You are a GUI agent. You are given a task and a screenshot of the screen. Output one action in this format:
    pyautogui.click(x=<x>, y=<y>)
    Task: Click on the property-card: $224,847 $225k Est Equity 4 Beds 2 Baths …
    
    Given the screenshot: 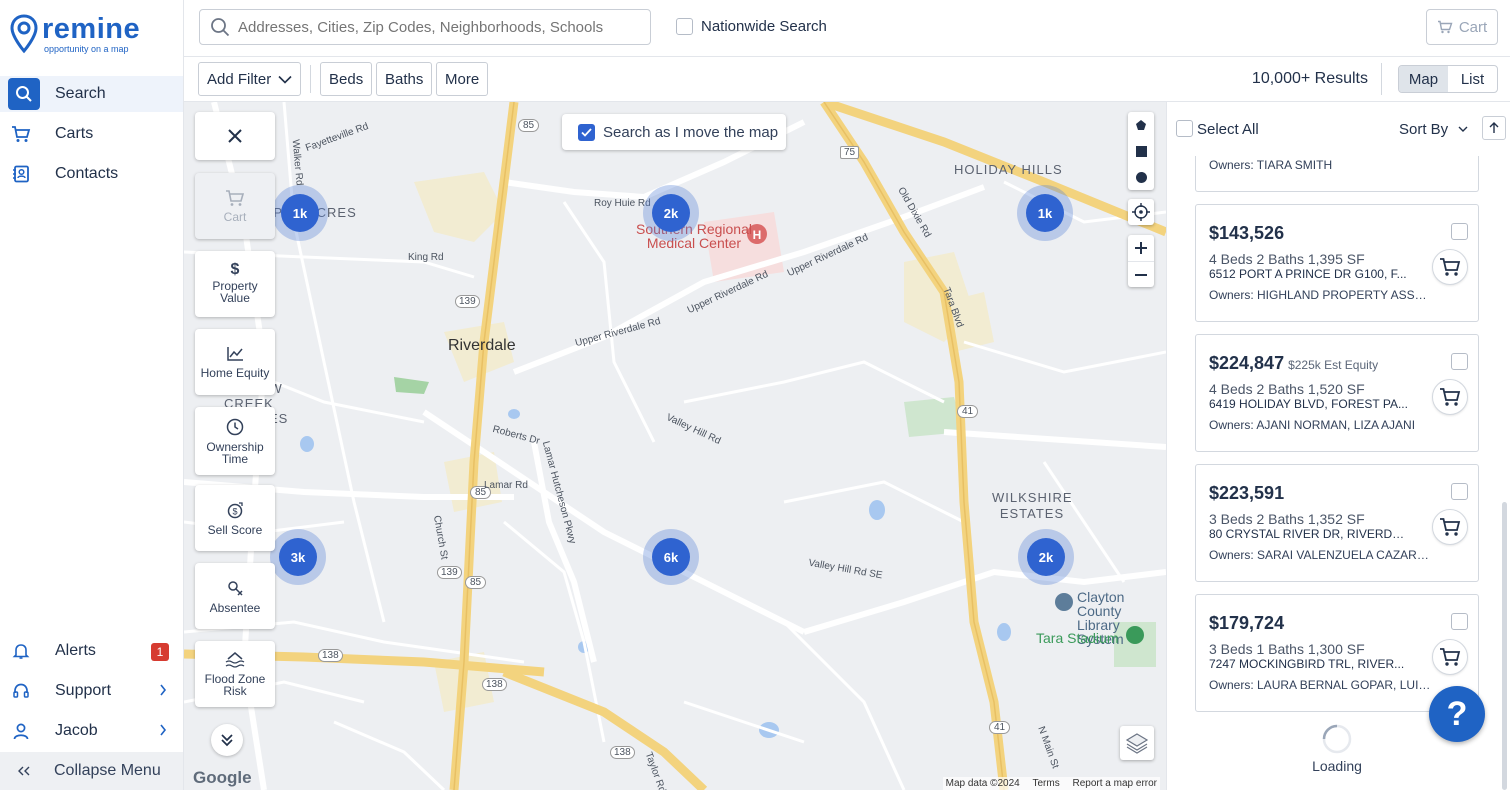 What is the action you would take?
    pyautogui.click(x=1337, y=393)
    